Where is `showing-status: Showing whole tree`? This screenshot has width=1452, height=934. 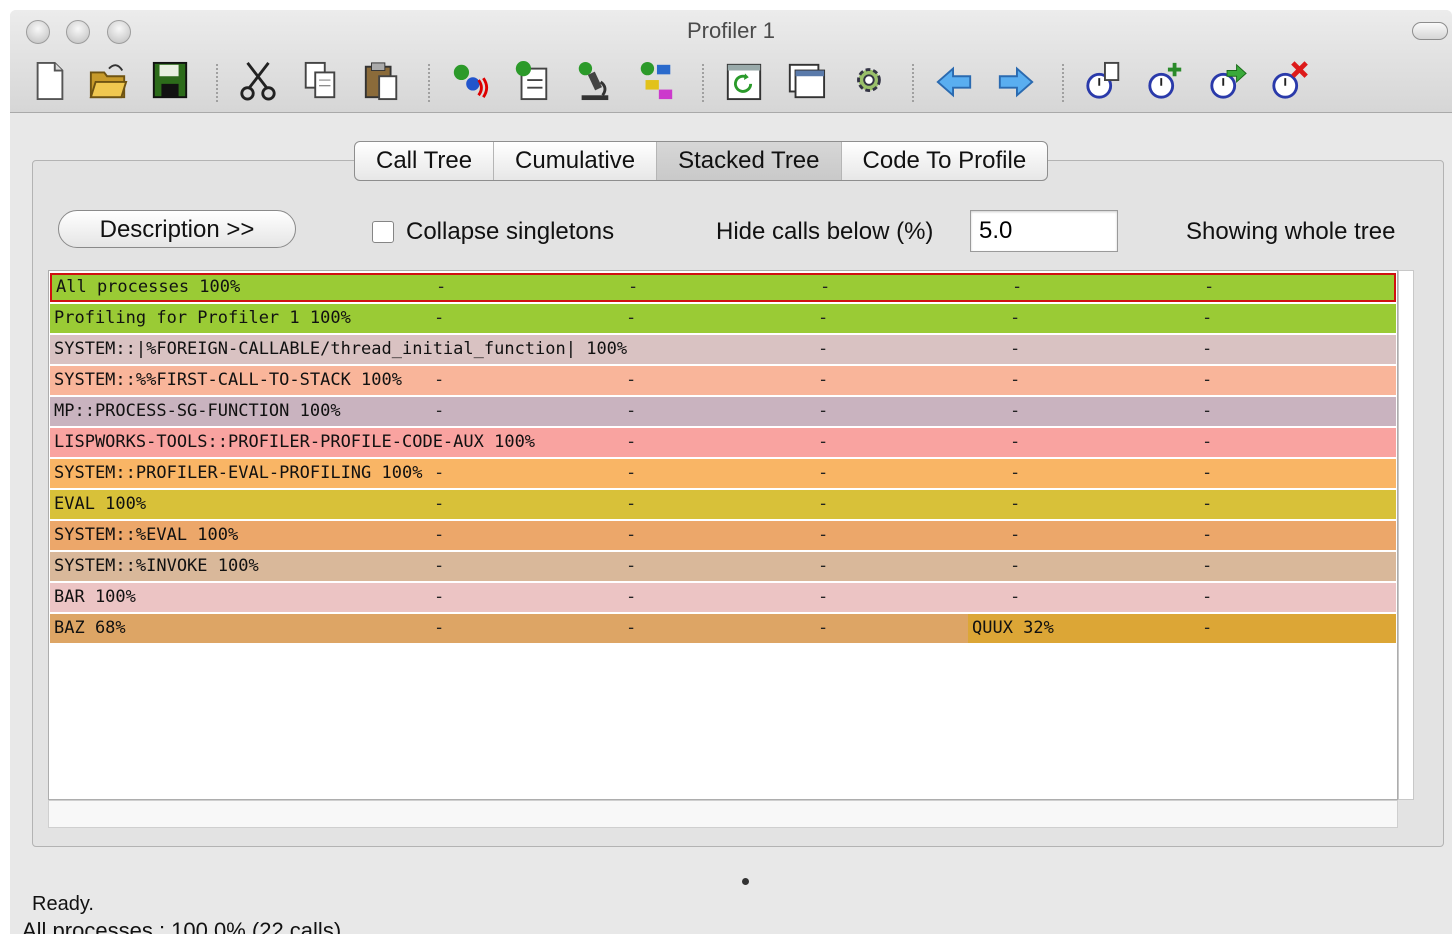 showing-status: Showing whole tree is located at coordinates (1291, 231).